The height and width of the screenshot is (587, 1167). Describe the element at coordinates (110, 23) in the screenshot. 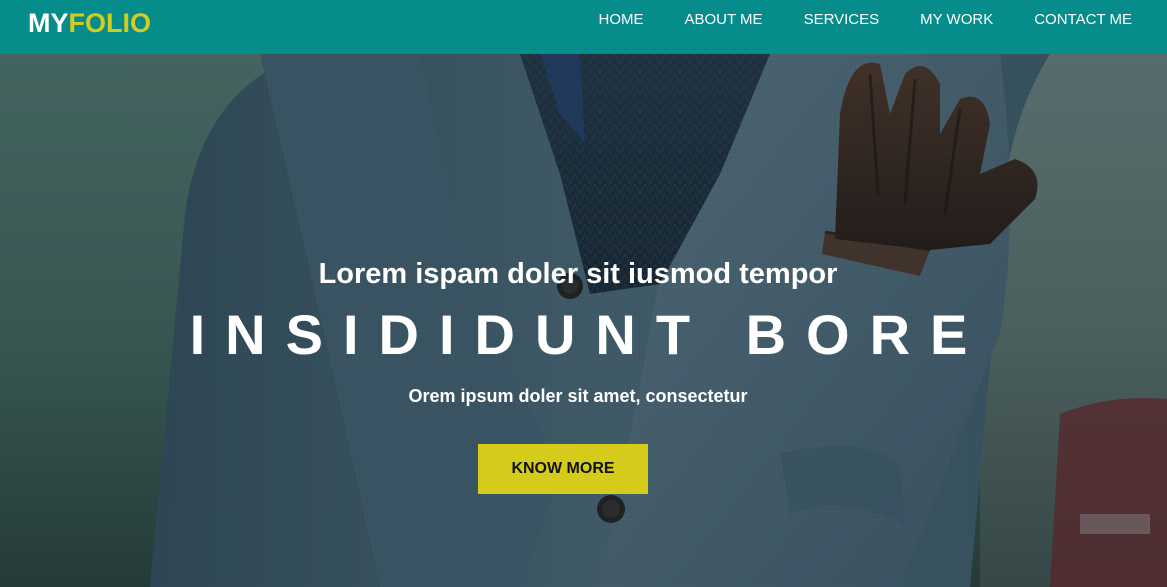

I see `logo-text-folio: FOLIO` at that location.